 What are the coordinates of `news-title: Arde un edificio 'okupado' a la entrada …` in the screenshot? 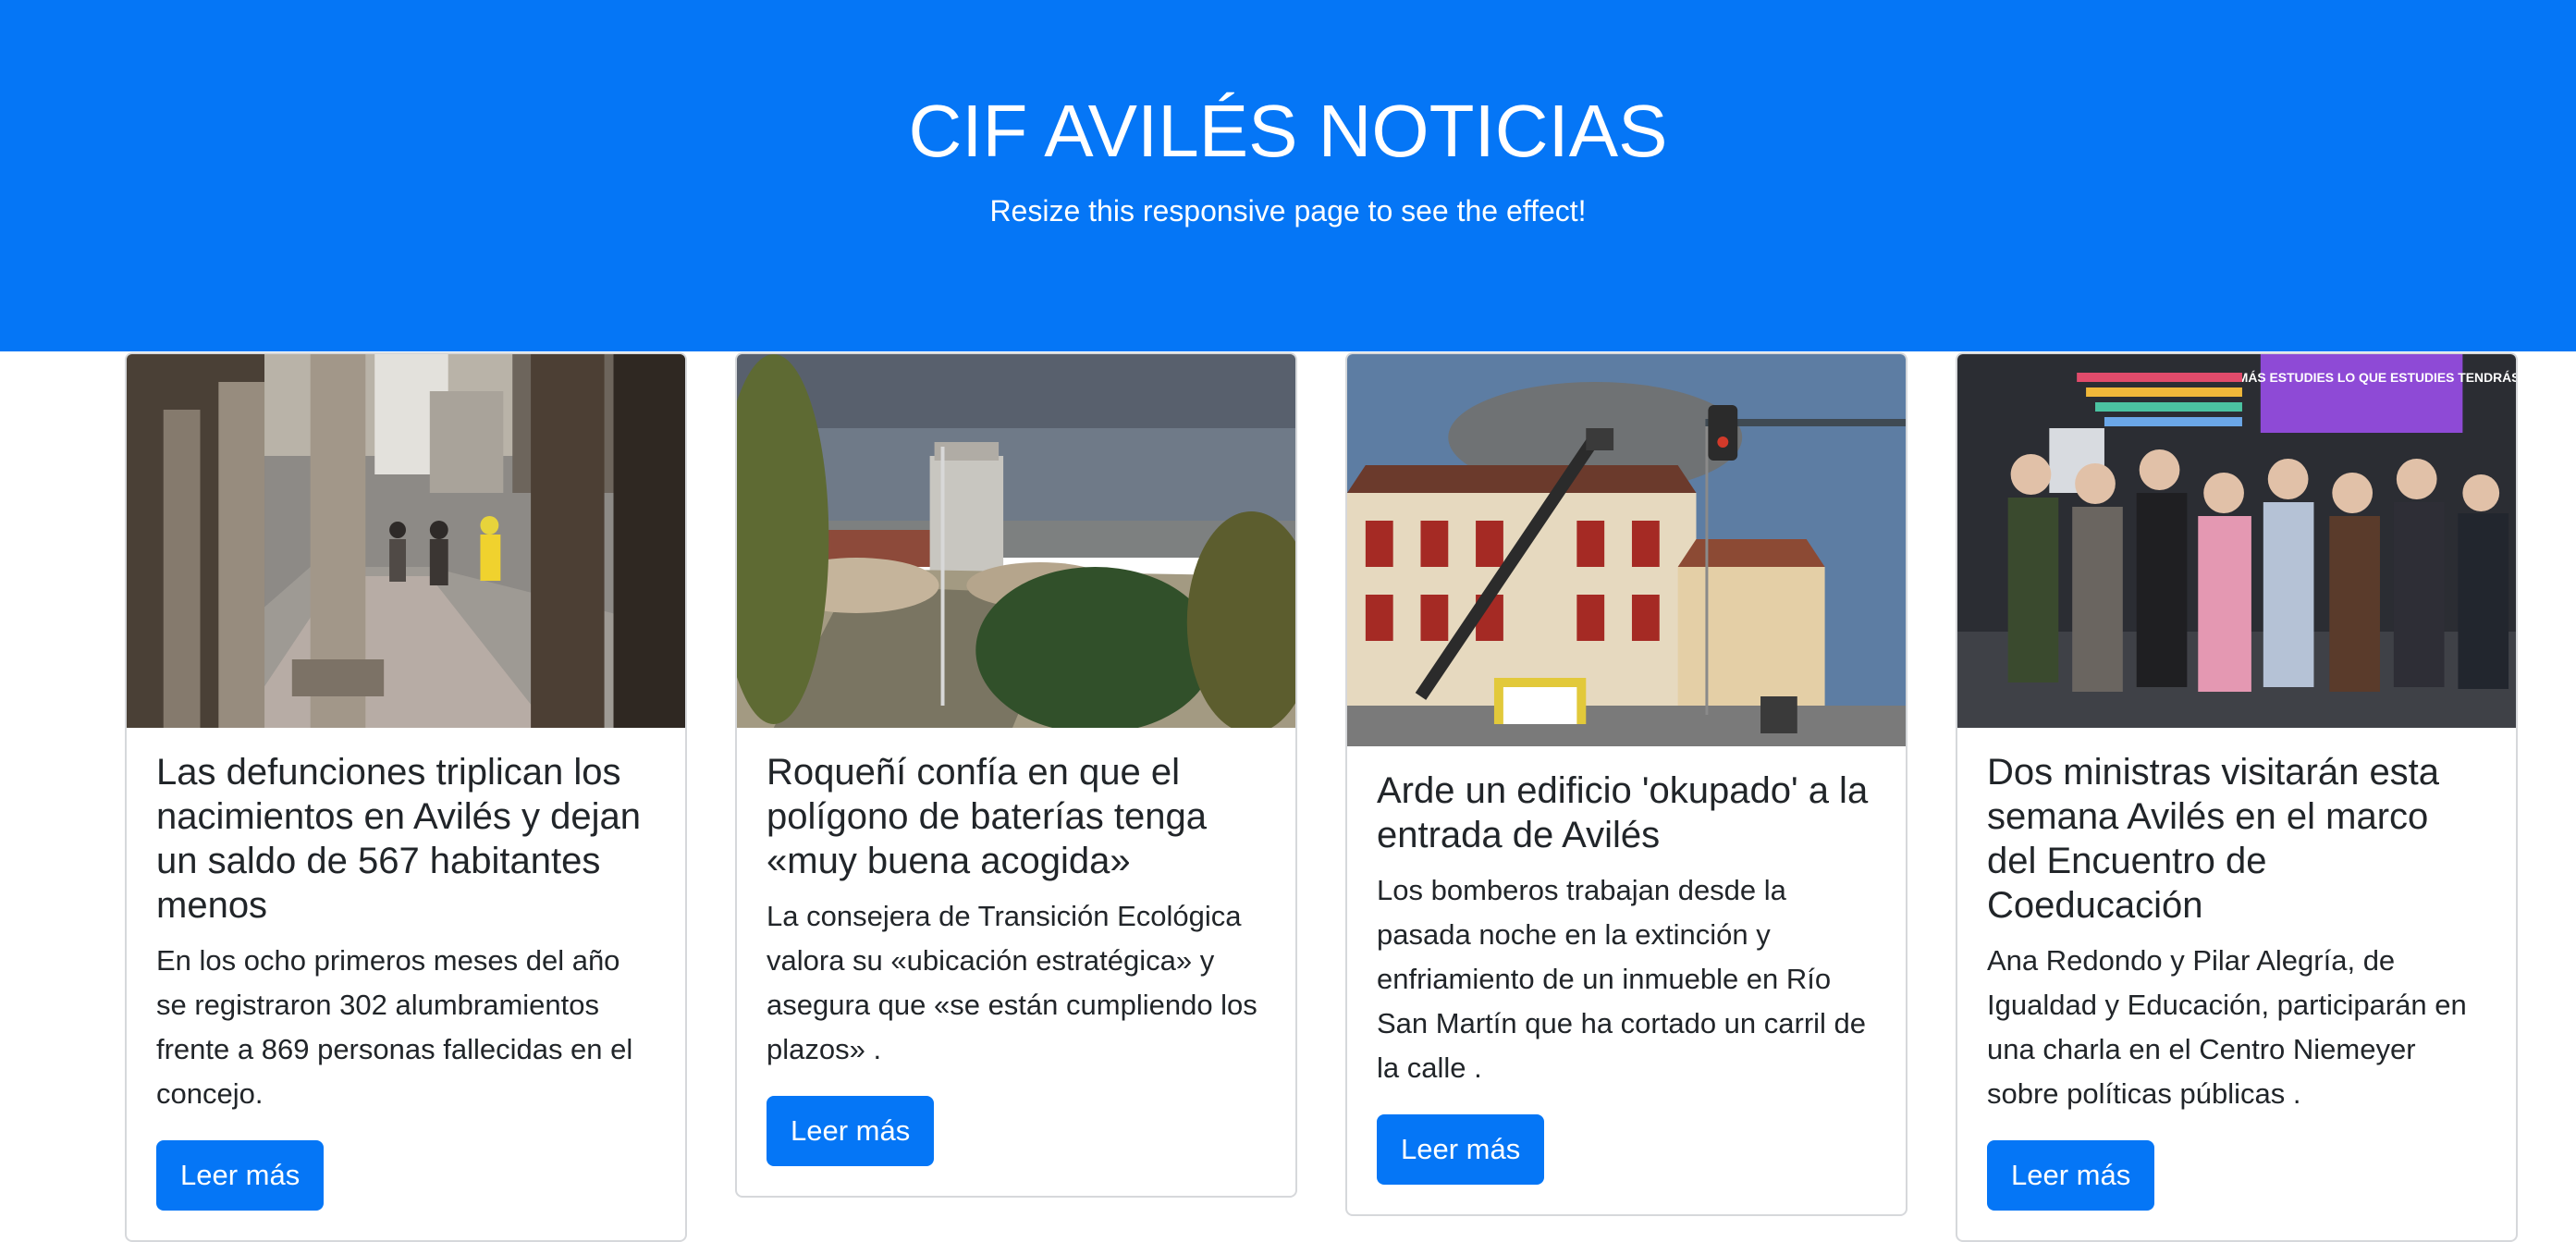 It's located at (1623, 812).